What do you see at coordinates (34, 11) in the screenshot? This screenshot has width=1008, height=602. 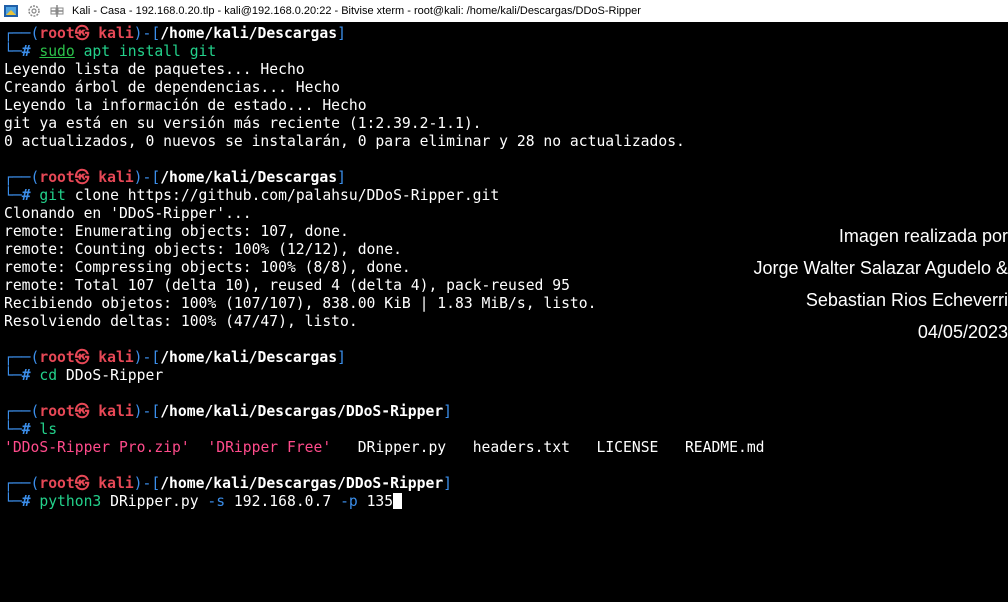 I see `gear-icon` at bounding box center [34, 11].